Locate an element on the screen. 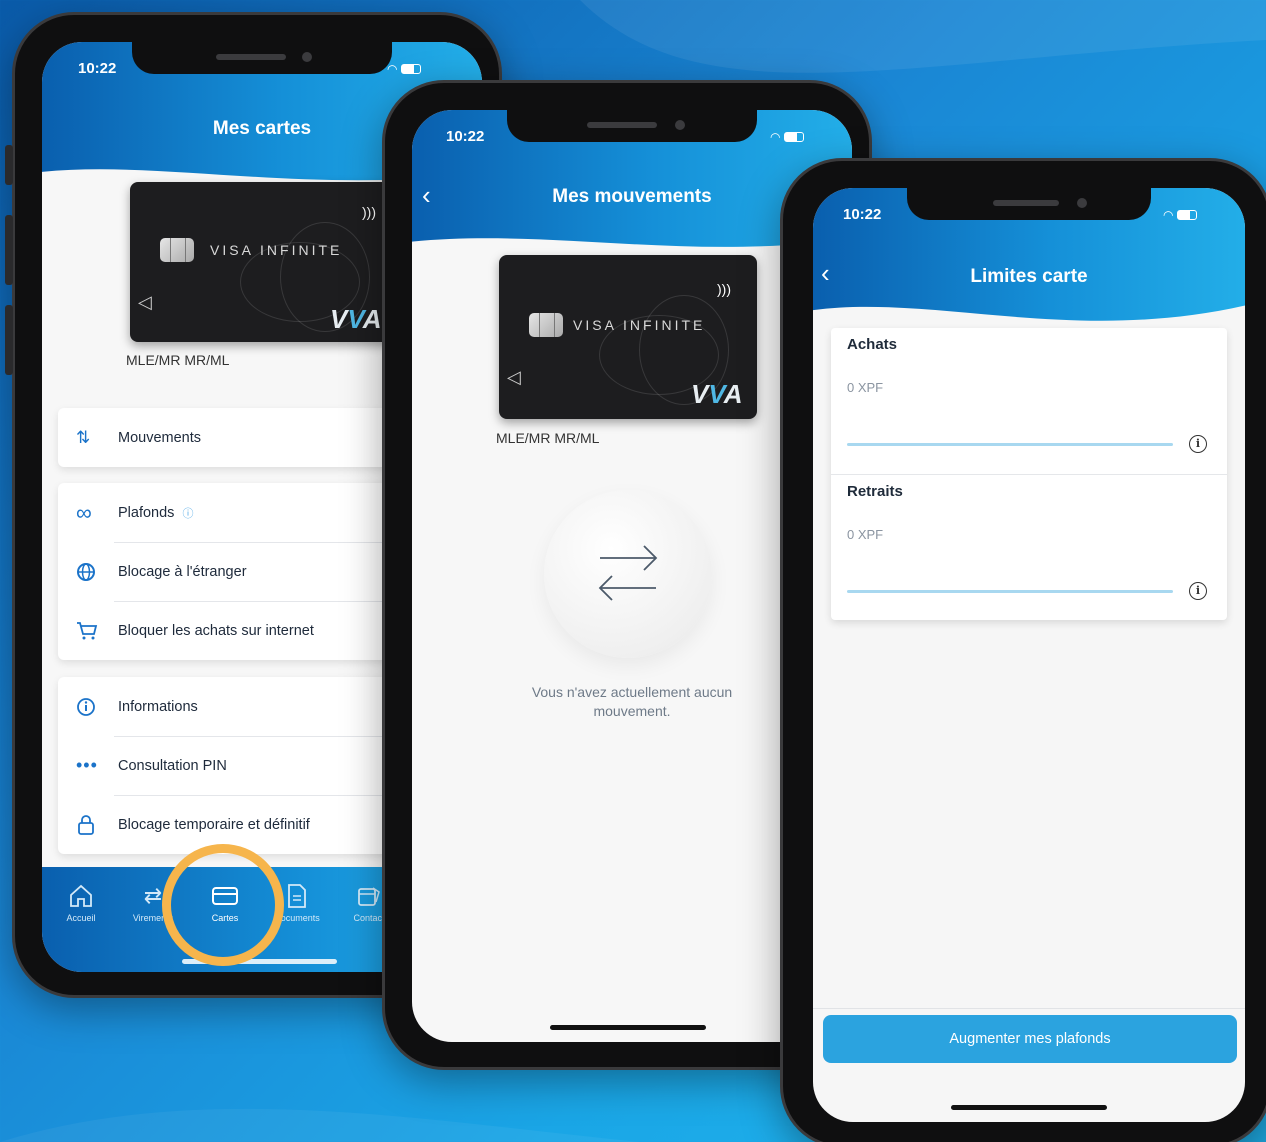 The width and height of the screenshot is (1266, 1142). divider is located at coordinates (1029, 1008).